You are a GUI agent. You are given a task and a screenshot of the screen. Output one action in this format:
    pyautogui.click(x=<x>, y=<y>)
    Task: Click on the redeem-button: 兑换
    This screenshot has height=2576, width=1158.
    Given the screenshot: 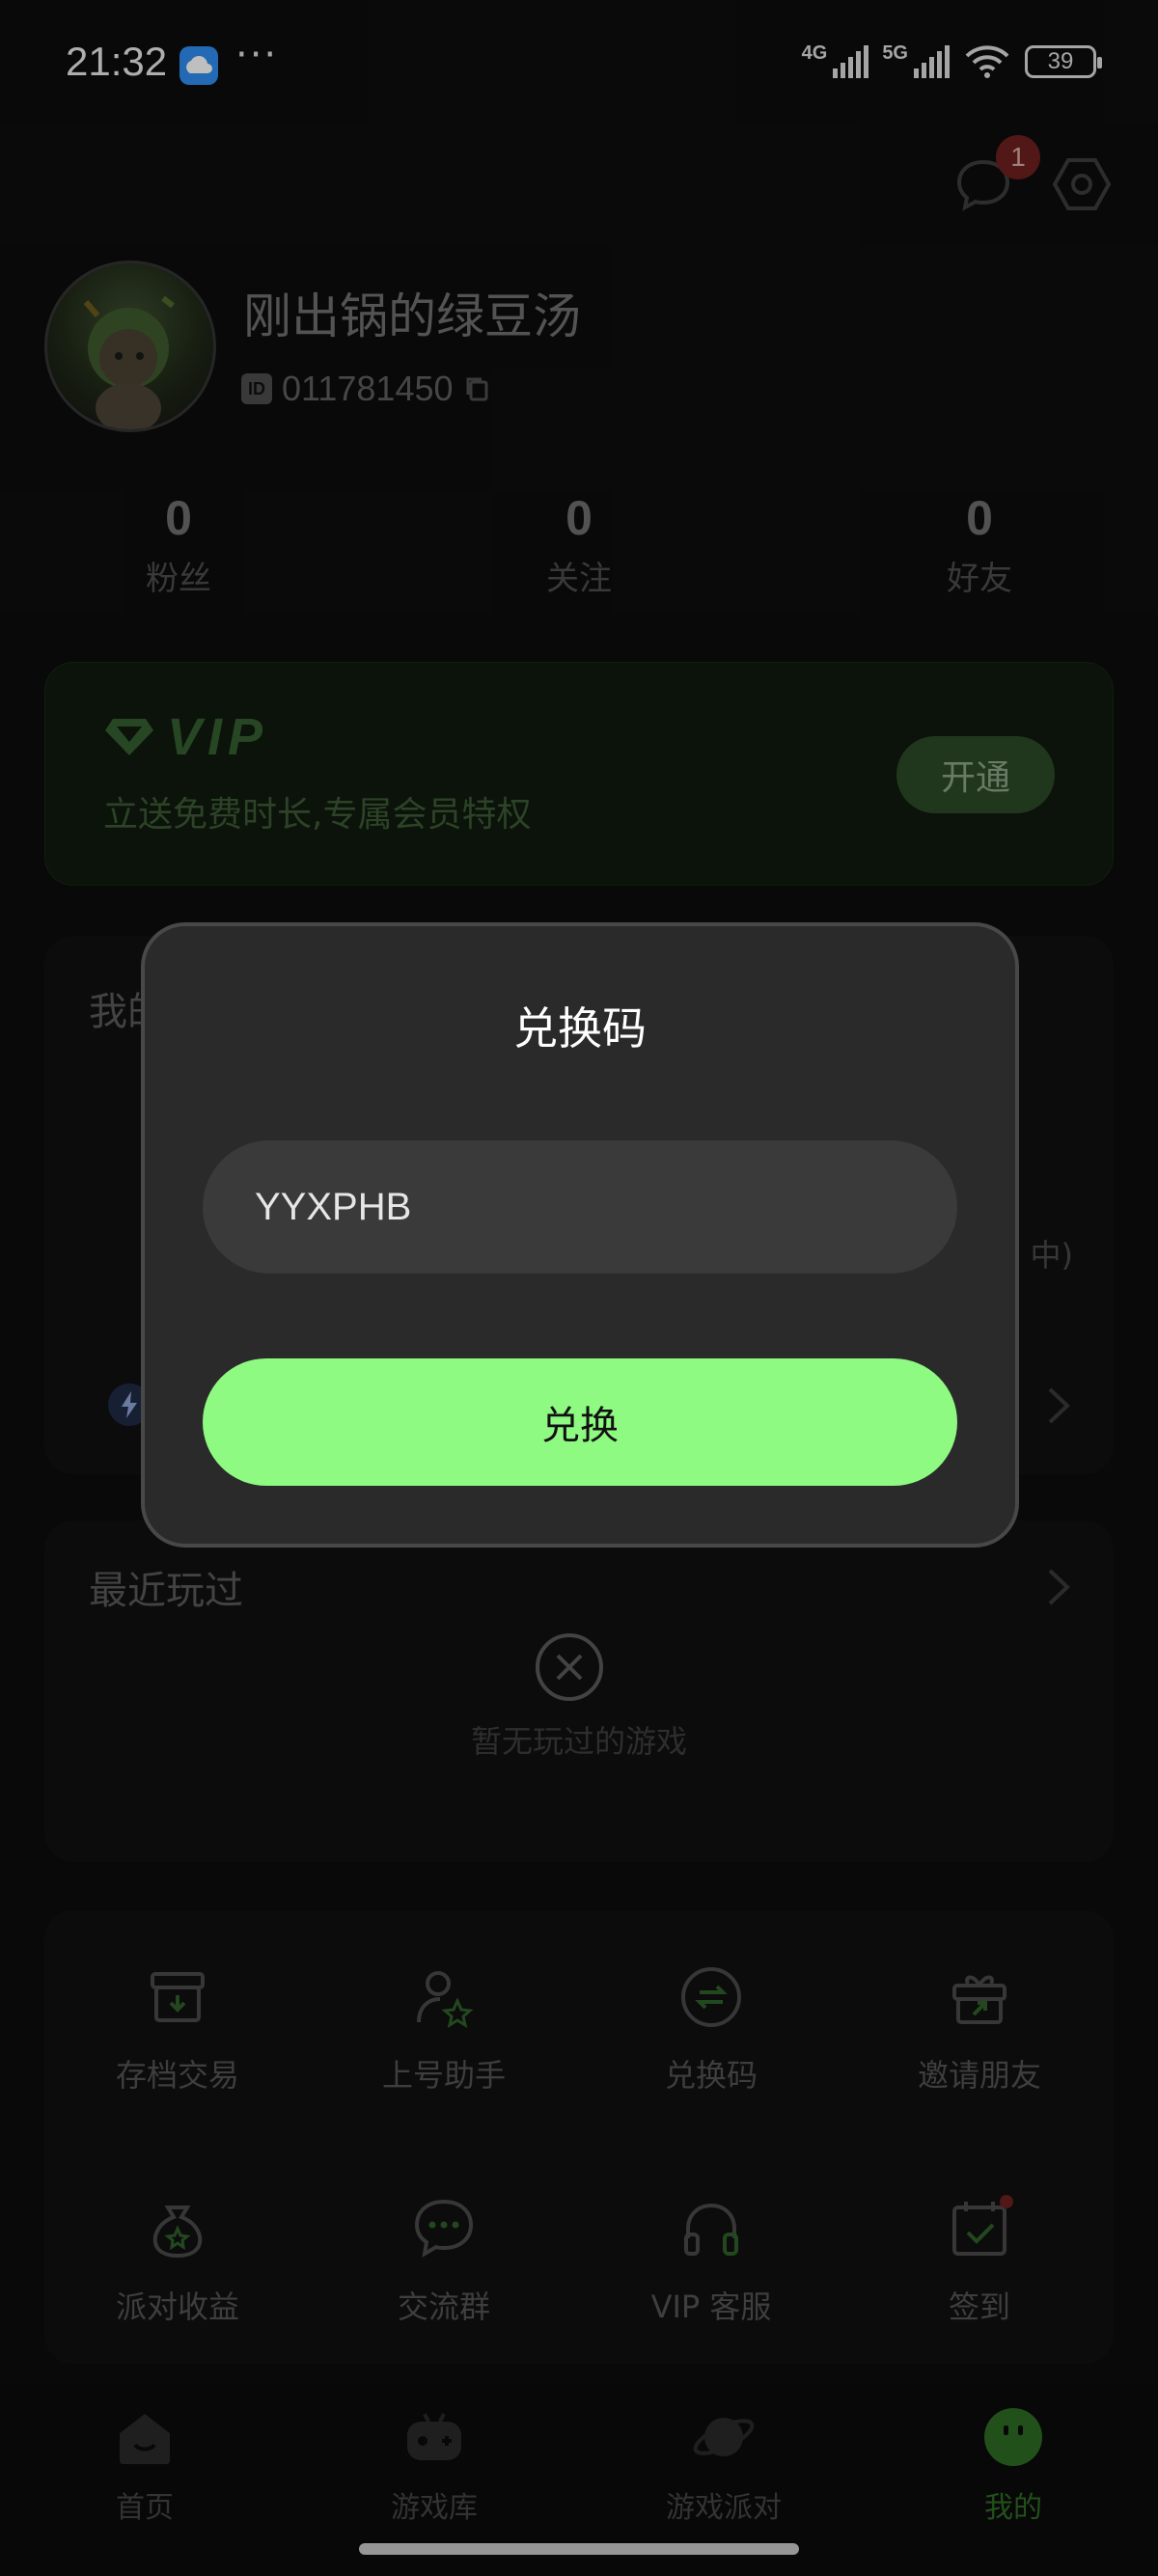 What is the action you would take?
    pyautogui.click(x=580, y=1422)
    